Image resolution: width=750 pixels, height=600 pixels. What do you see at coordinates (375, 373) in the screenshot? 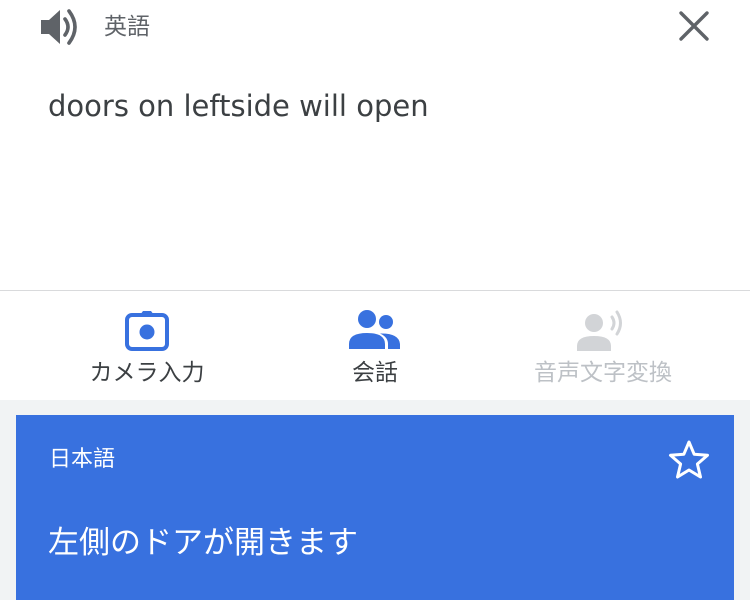
I see `tool-label: 会話` at bounding box center [375, 373].